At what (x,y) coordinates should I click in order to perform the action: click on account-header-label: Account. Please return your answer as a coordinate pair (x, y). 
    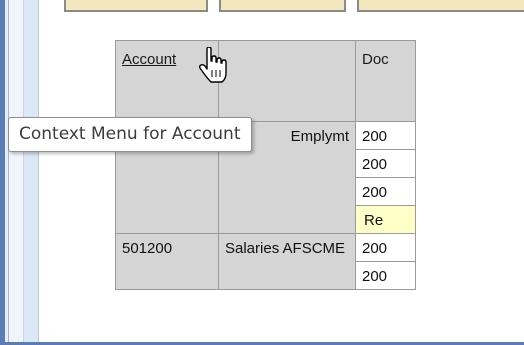
    Looking at the image, I should click on (149, 59).